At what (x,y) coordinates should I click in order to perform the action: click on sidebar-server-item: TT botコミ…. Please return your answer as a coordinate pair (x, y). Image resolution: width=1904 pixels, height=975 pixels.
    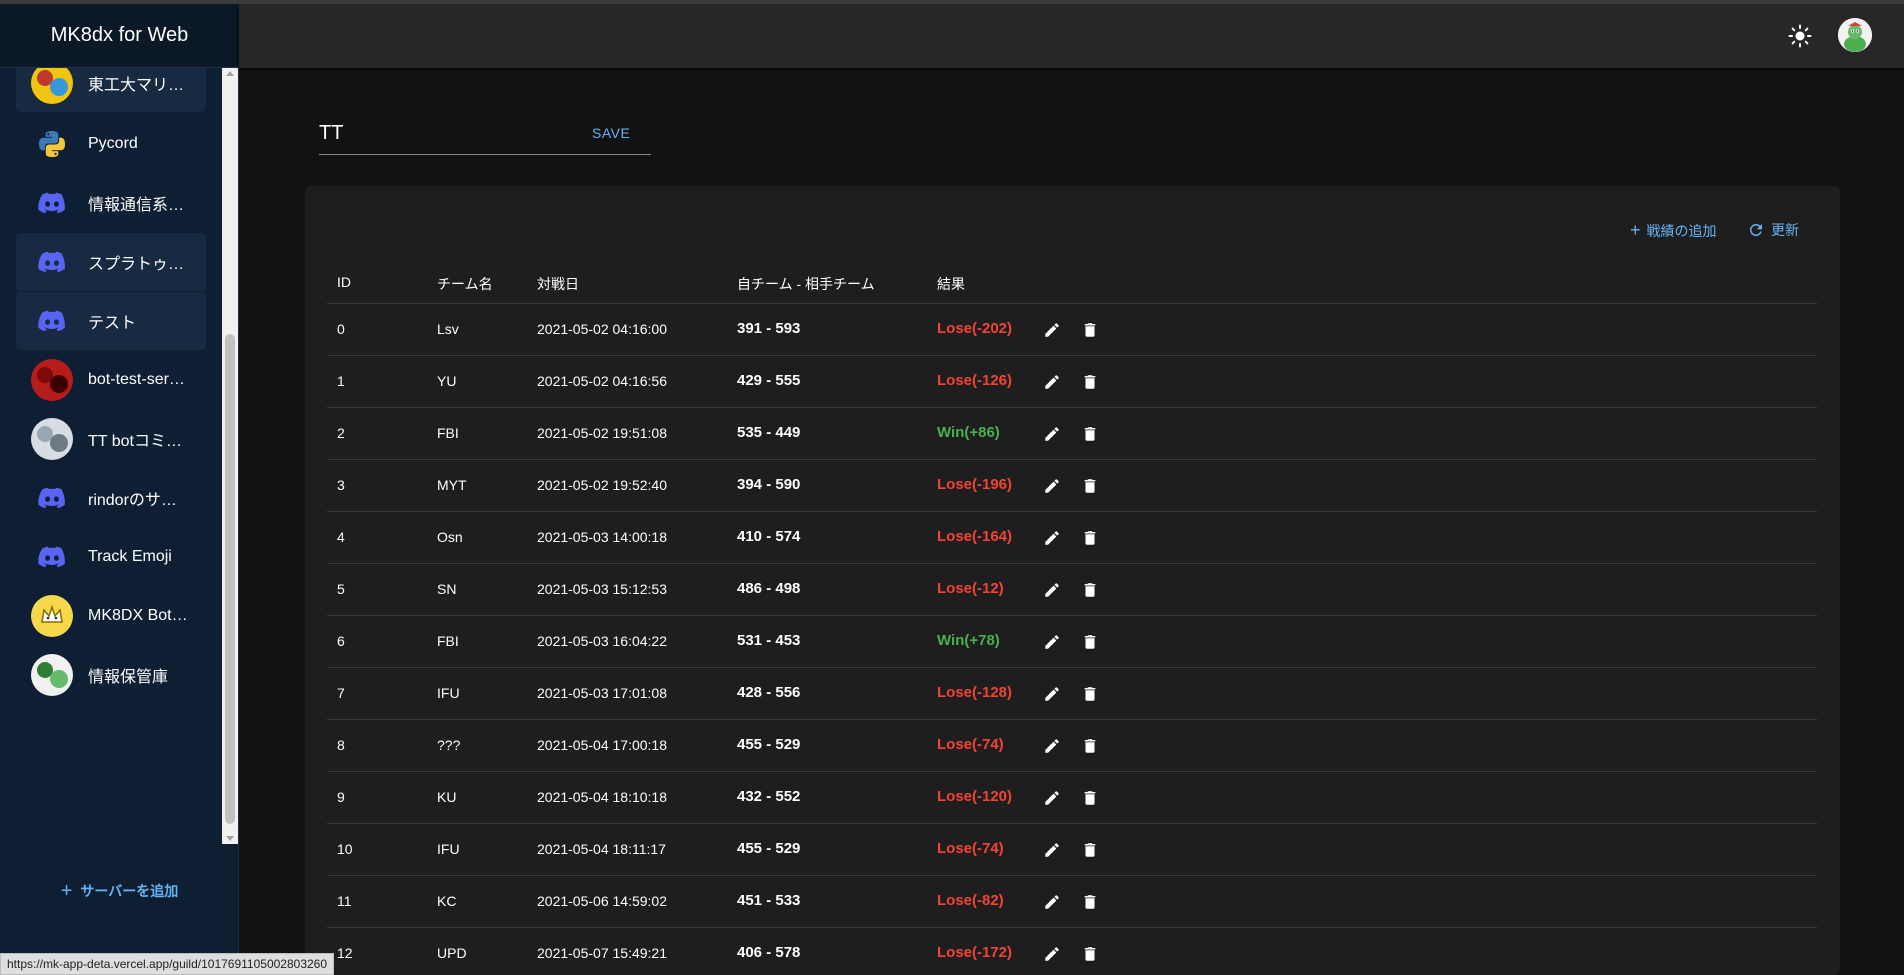
    Looking at the image, I should click on (111, 439).